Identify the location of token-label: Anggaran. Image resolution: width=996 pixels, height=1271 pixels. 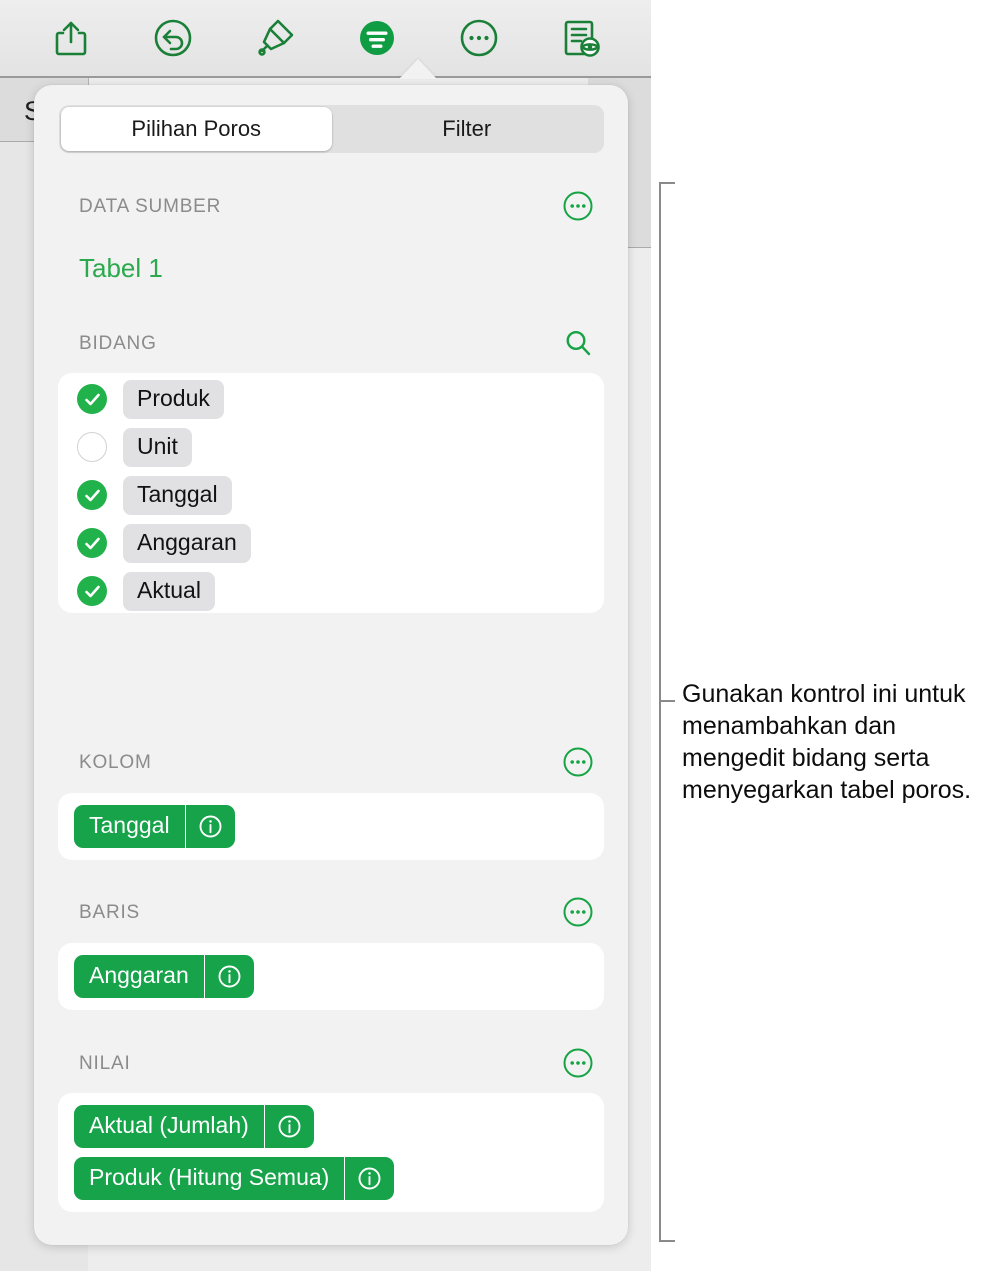
(139, 975).